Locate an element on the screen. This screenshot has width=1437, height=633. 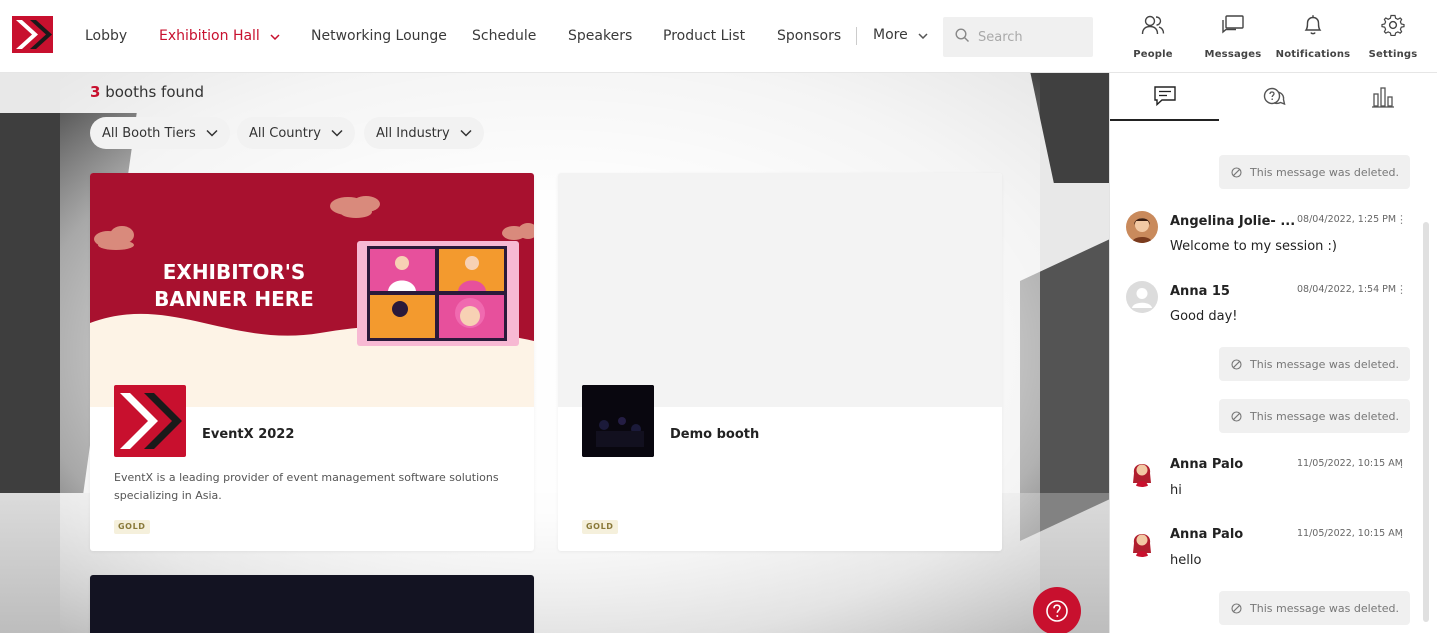
booth-banner: EXHIBITOR'S BANNER HERE is located at coordinates (312, 290).